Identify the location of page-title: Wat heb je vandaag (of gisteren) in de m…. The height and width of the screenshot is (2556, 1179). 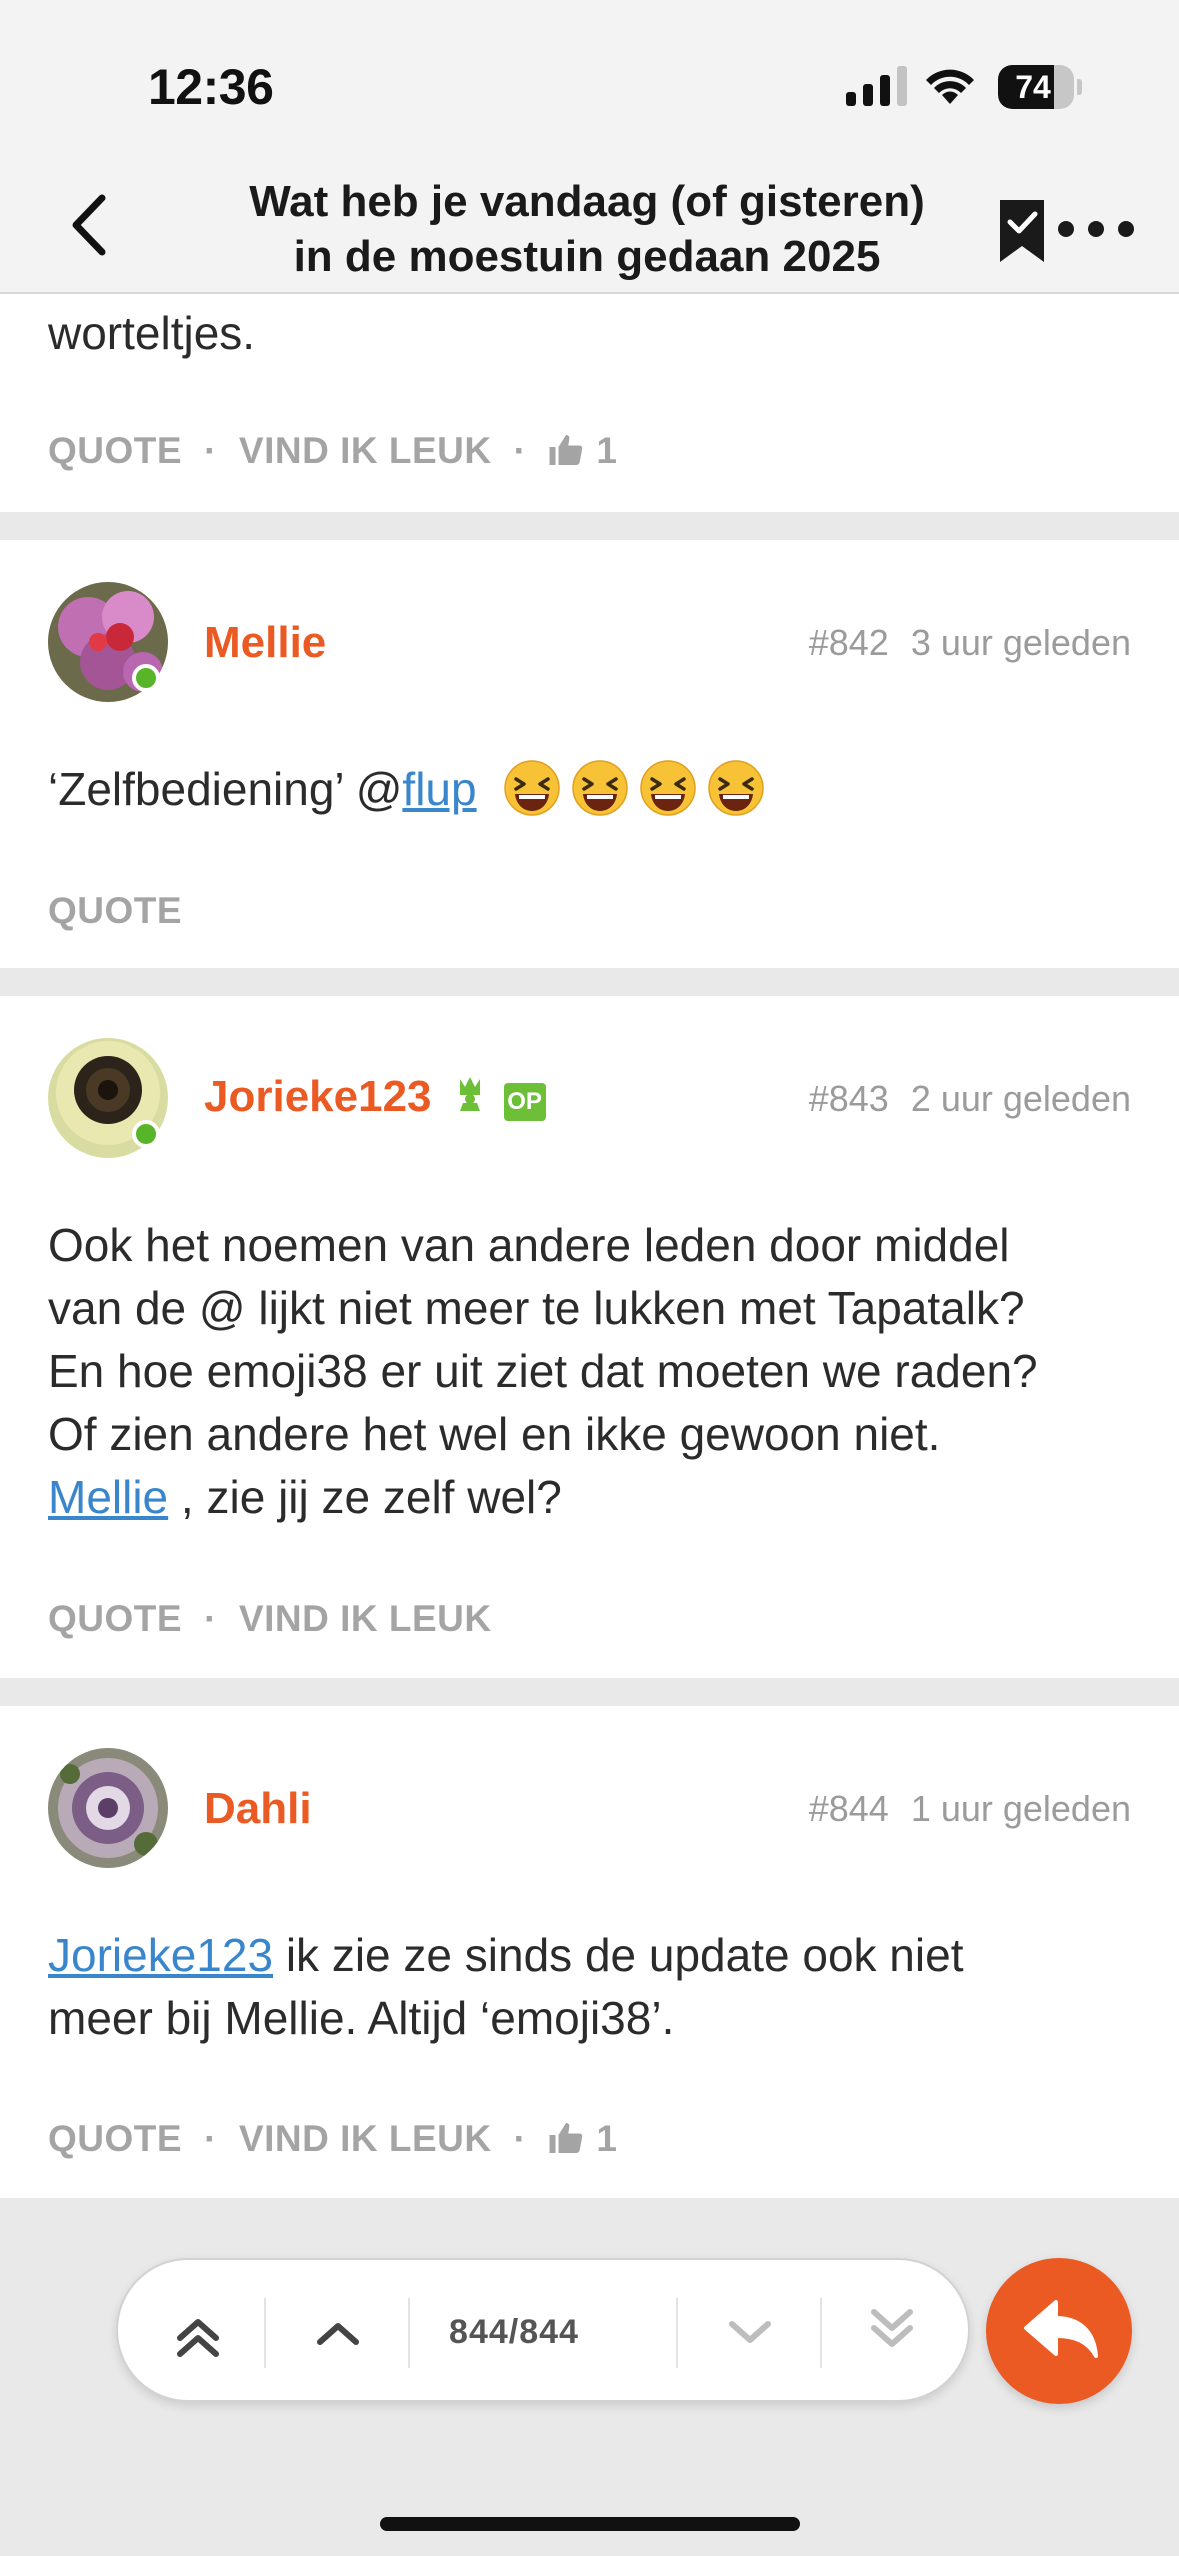
(587, 229).